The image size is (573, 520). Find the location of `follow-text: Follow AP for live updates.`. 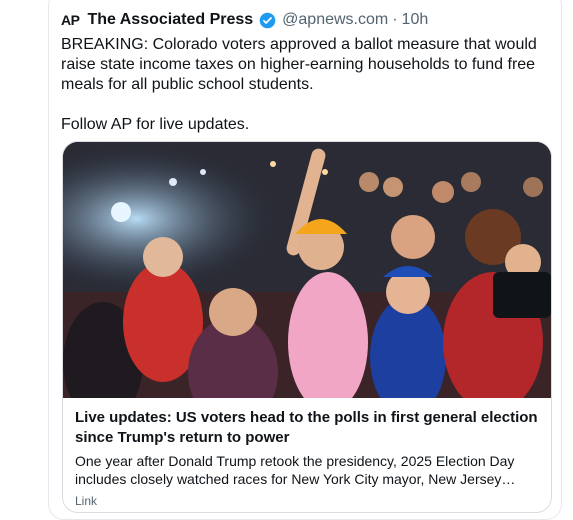

follow-text: Follow AP for live updates. is located at coordinates (155, 124).